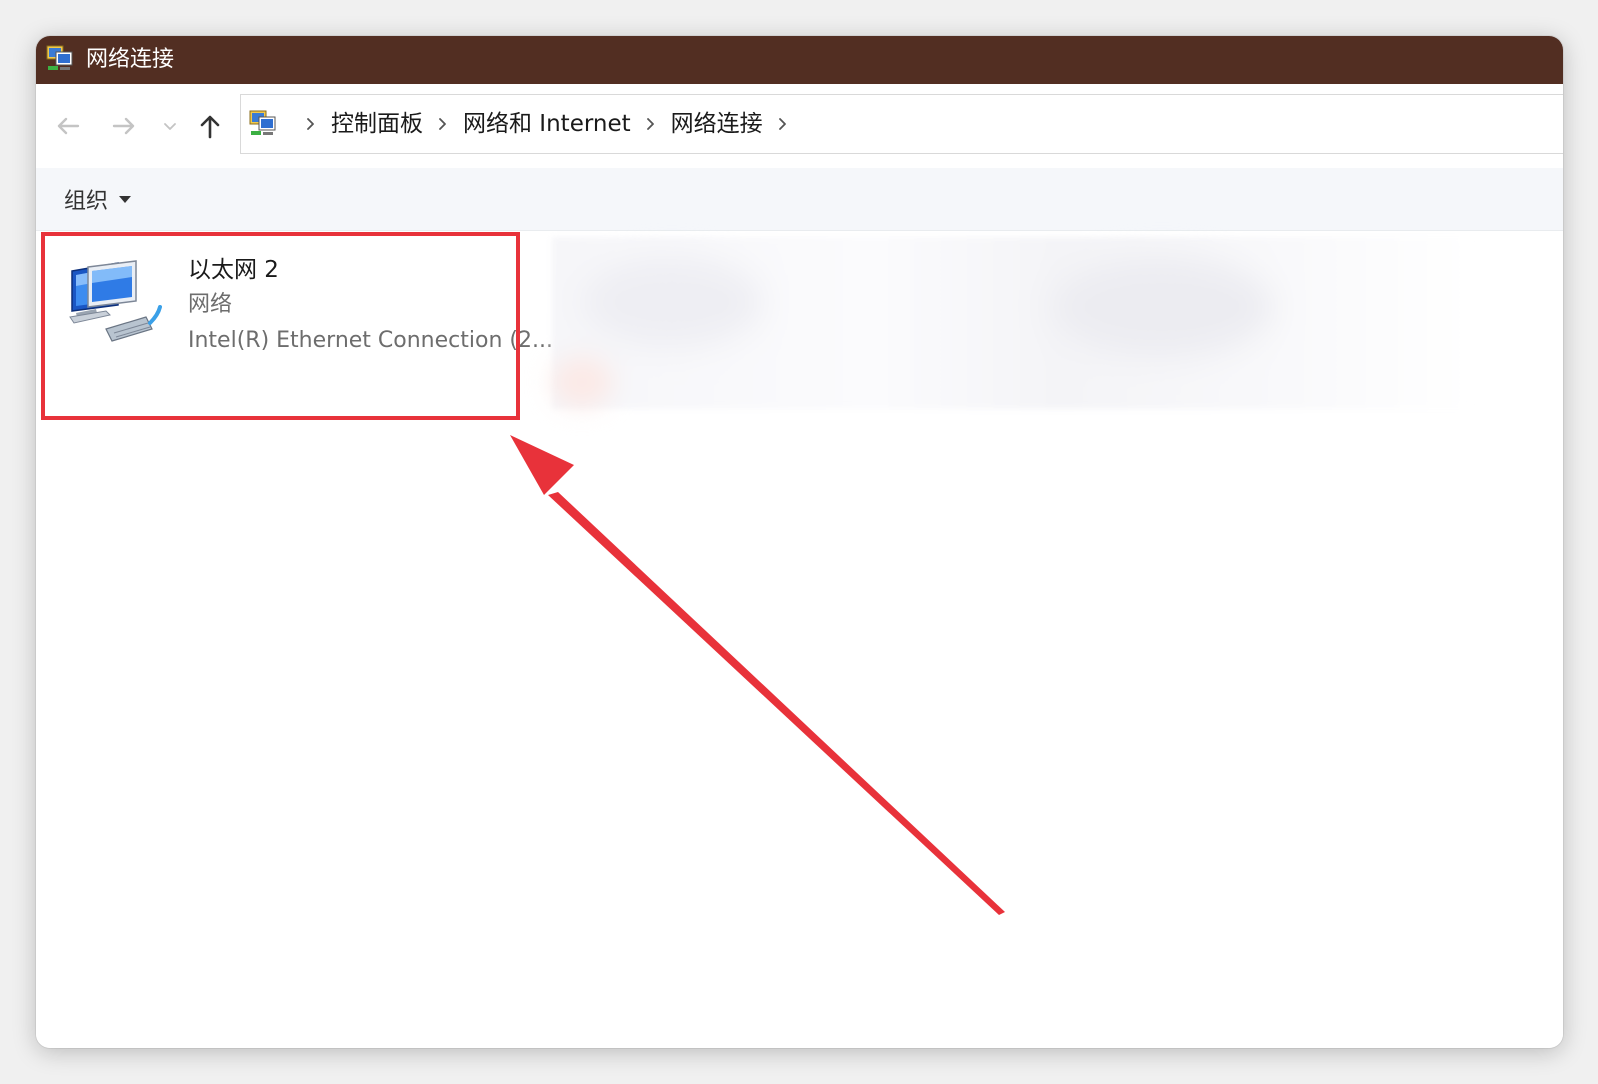 Image resolution: width=1598 pixels, height=1084 pixels. Describe the element at coordinates (125, 199) in the screenshot. I see `caret-down-icon` at that location.